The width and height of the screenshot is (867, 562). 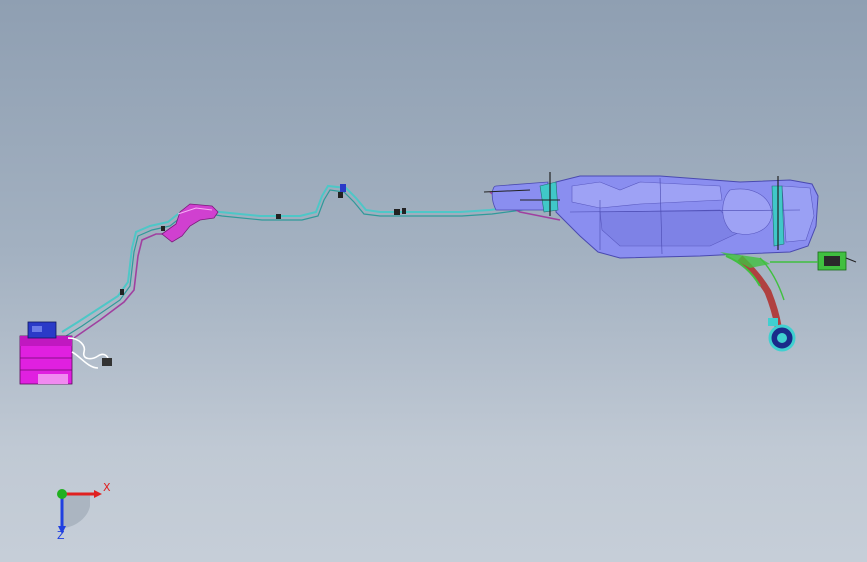 I want to click on fuel-supply-line, so click(x=305, y=258).